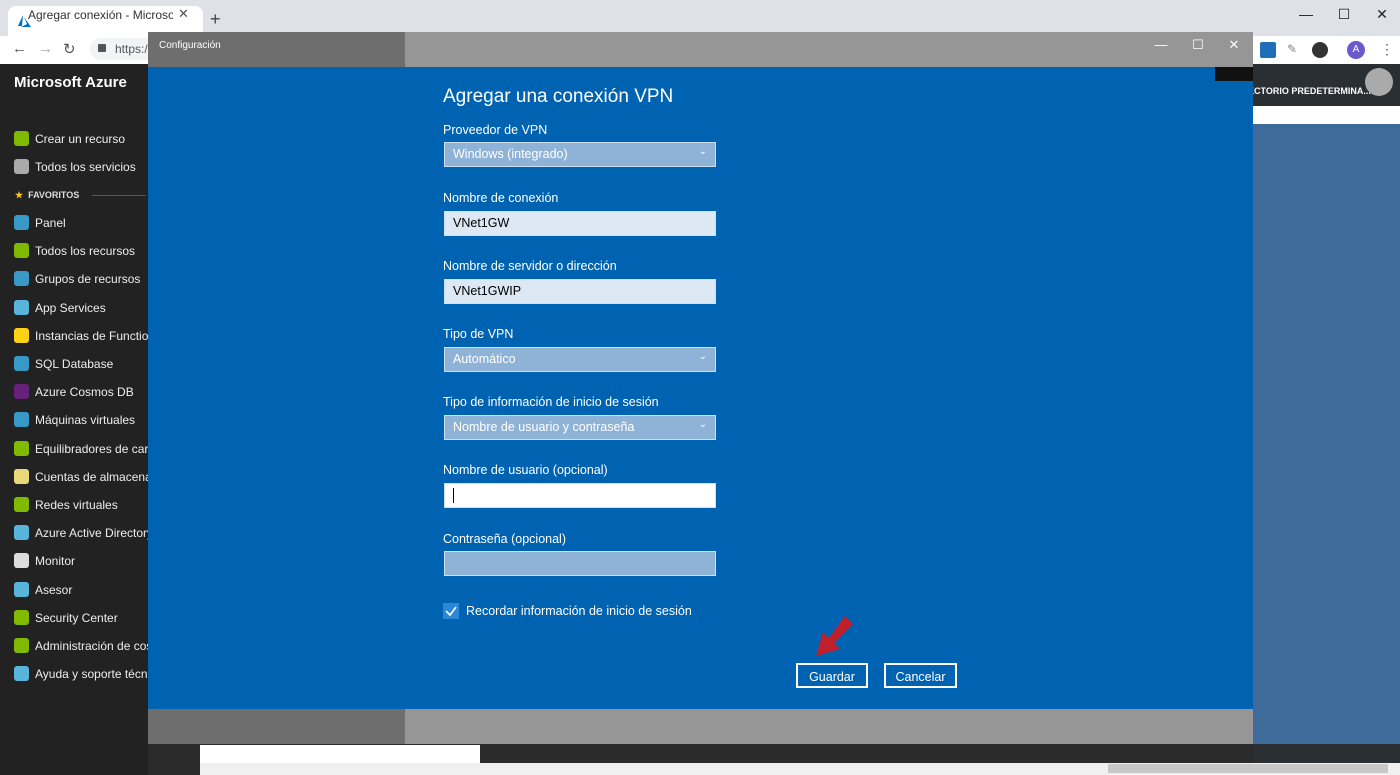 Image resolution: width=1400 pixels, height=775 pixels. What do you see at coordinates (580, 154) in the screenshot?
I see `provider-select: Windows (integrado) ⌄` at bounding box center [580, 154].